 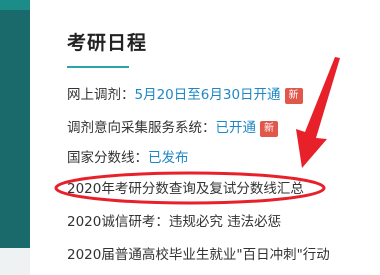 I want to click on schedule-item-national-line: 国家分数线：已发布, so click(x=128, y=158).